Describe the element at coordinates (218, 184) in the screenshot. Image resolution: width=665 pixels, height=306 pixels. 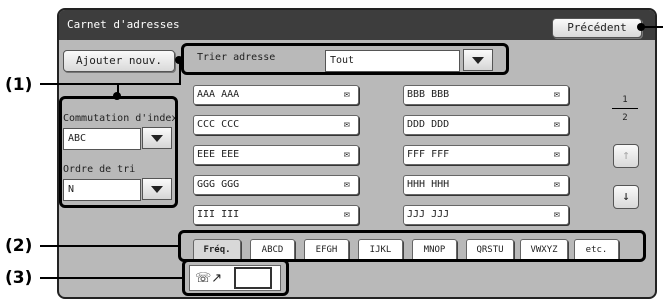
I see `entry-name: GGG GGG` at that location.